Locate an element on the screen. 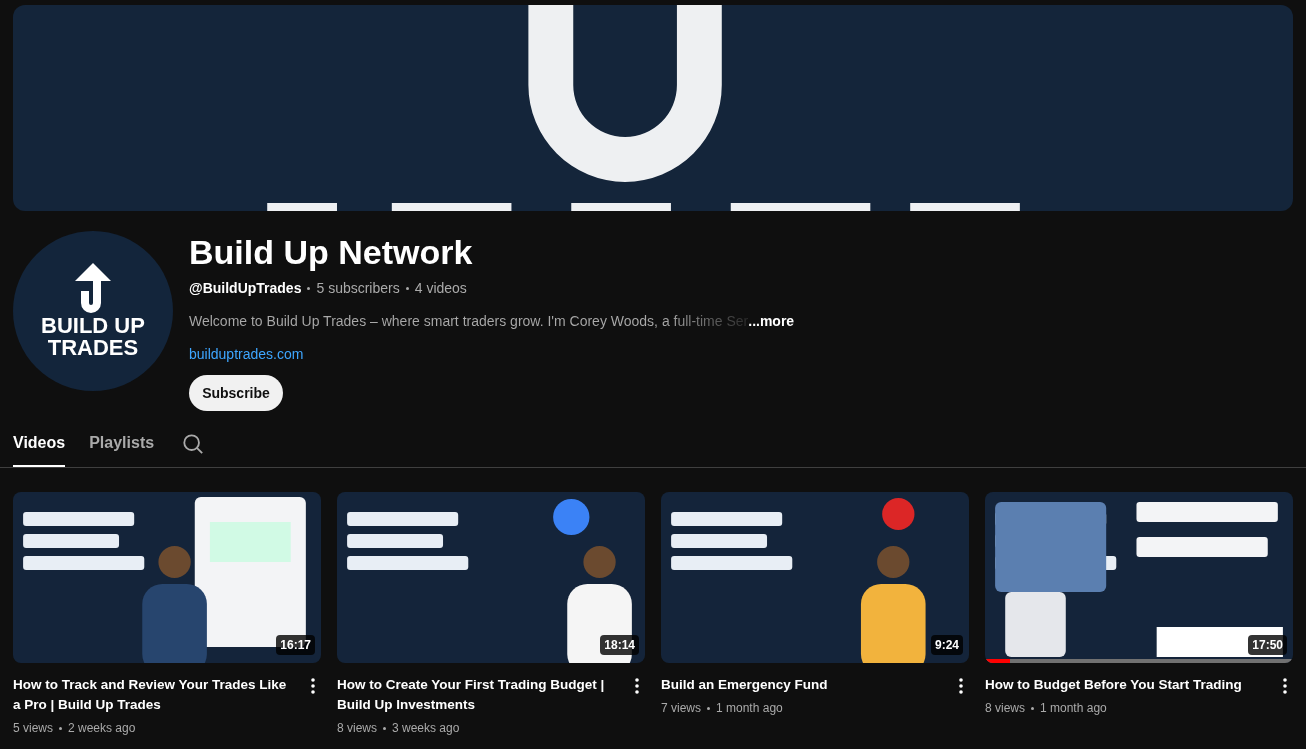 Image resolution: width=1306 pixels, height=749 pixels. search-icon is located at coordinates (193, 444).